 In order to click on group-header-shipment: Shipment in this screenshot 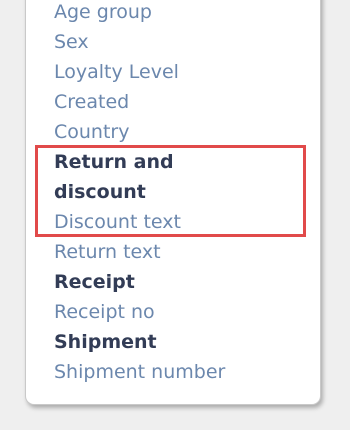, I will do `click(105, 342)`.